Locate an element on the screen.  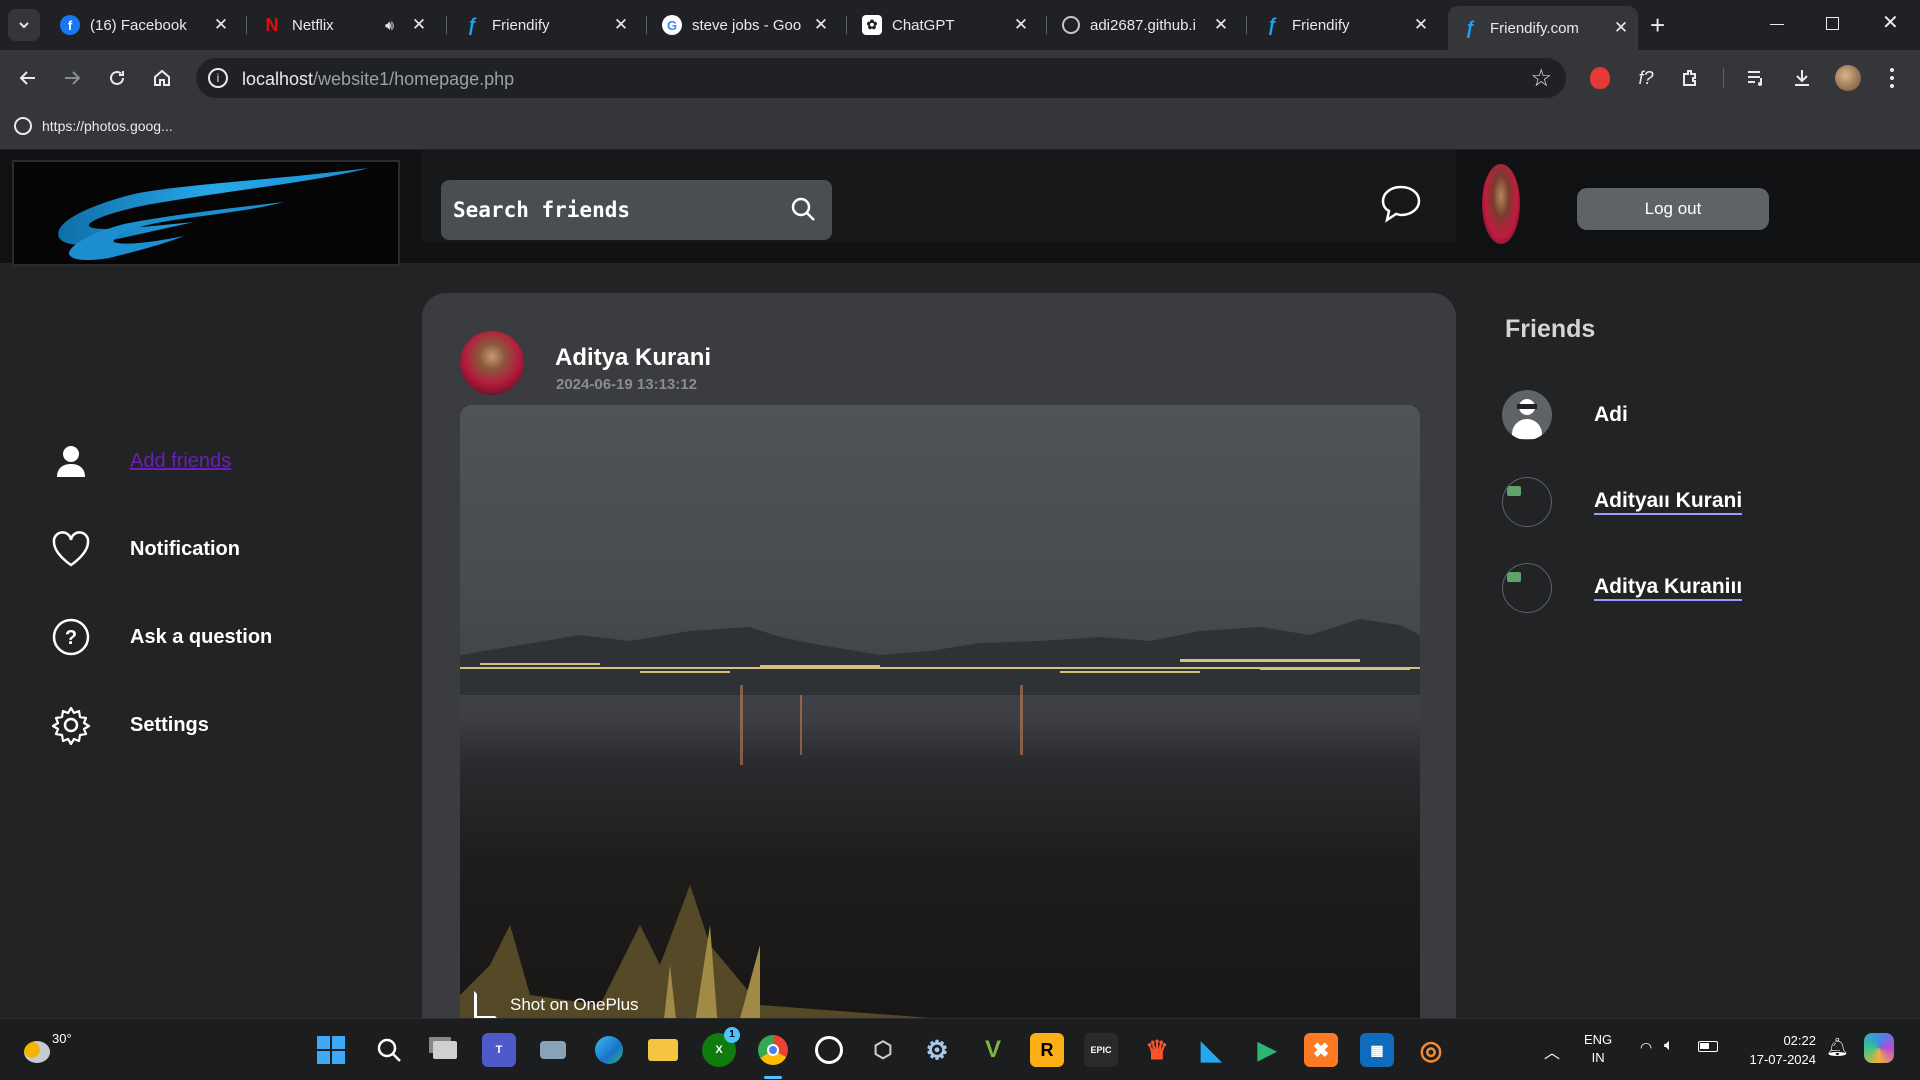
globe-icon is located at coordinates (23, 126).